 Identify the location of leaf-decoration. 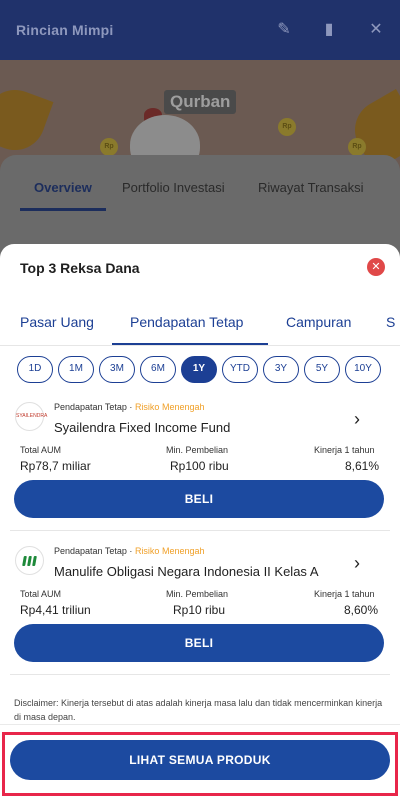
(27, 120).